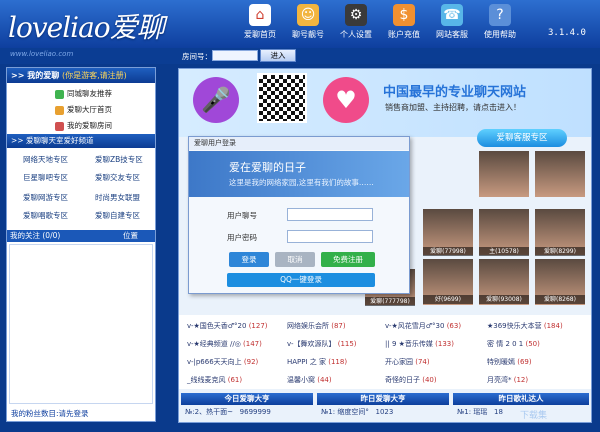  Describe the element at coordinates (322, 344) in the screenshot. I see `room-item: v-【舞欢源队】 (115)` at that location.